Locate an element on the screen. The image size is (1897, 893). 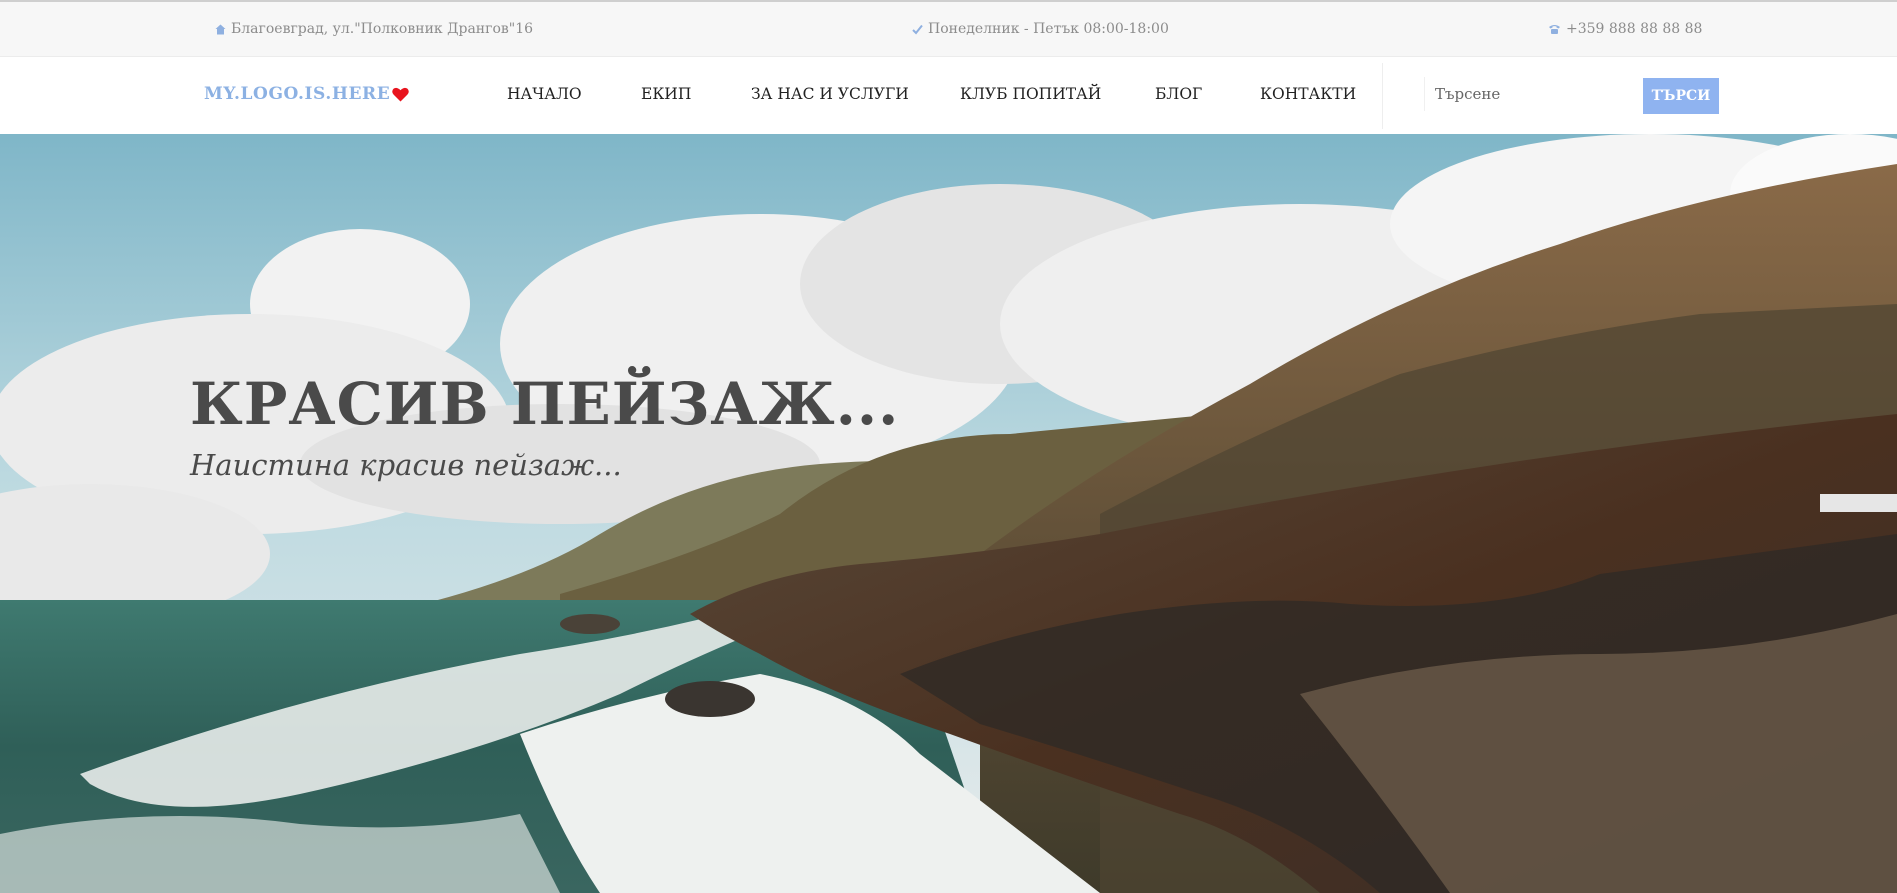
nav-item-about-services: ЗА НАС И УСЛУГИ is located at coordinates (830, 94).